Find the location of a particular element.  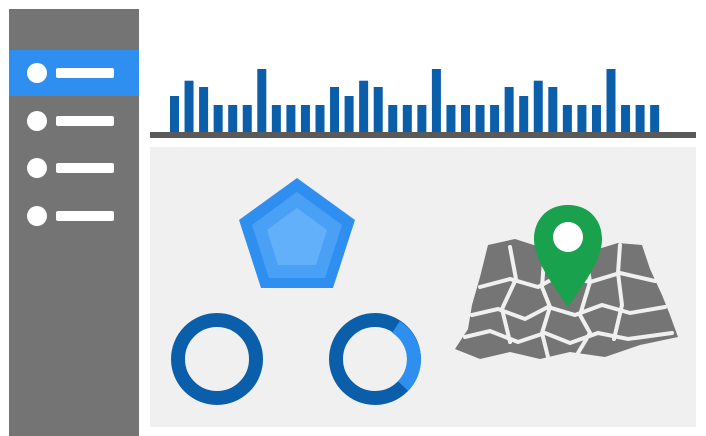

pentagon-icon is located at coordinates (297, 233).